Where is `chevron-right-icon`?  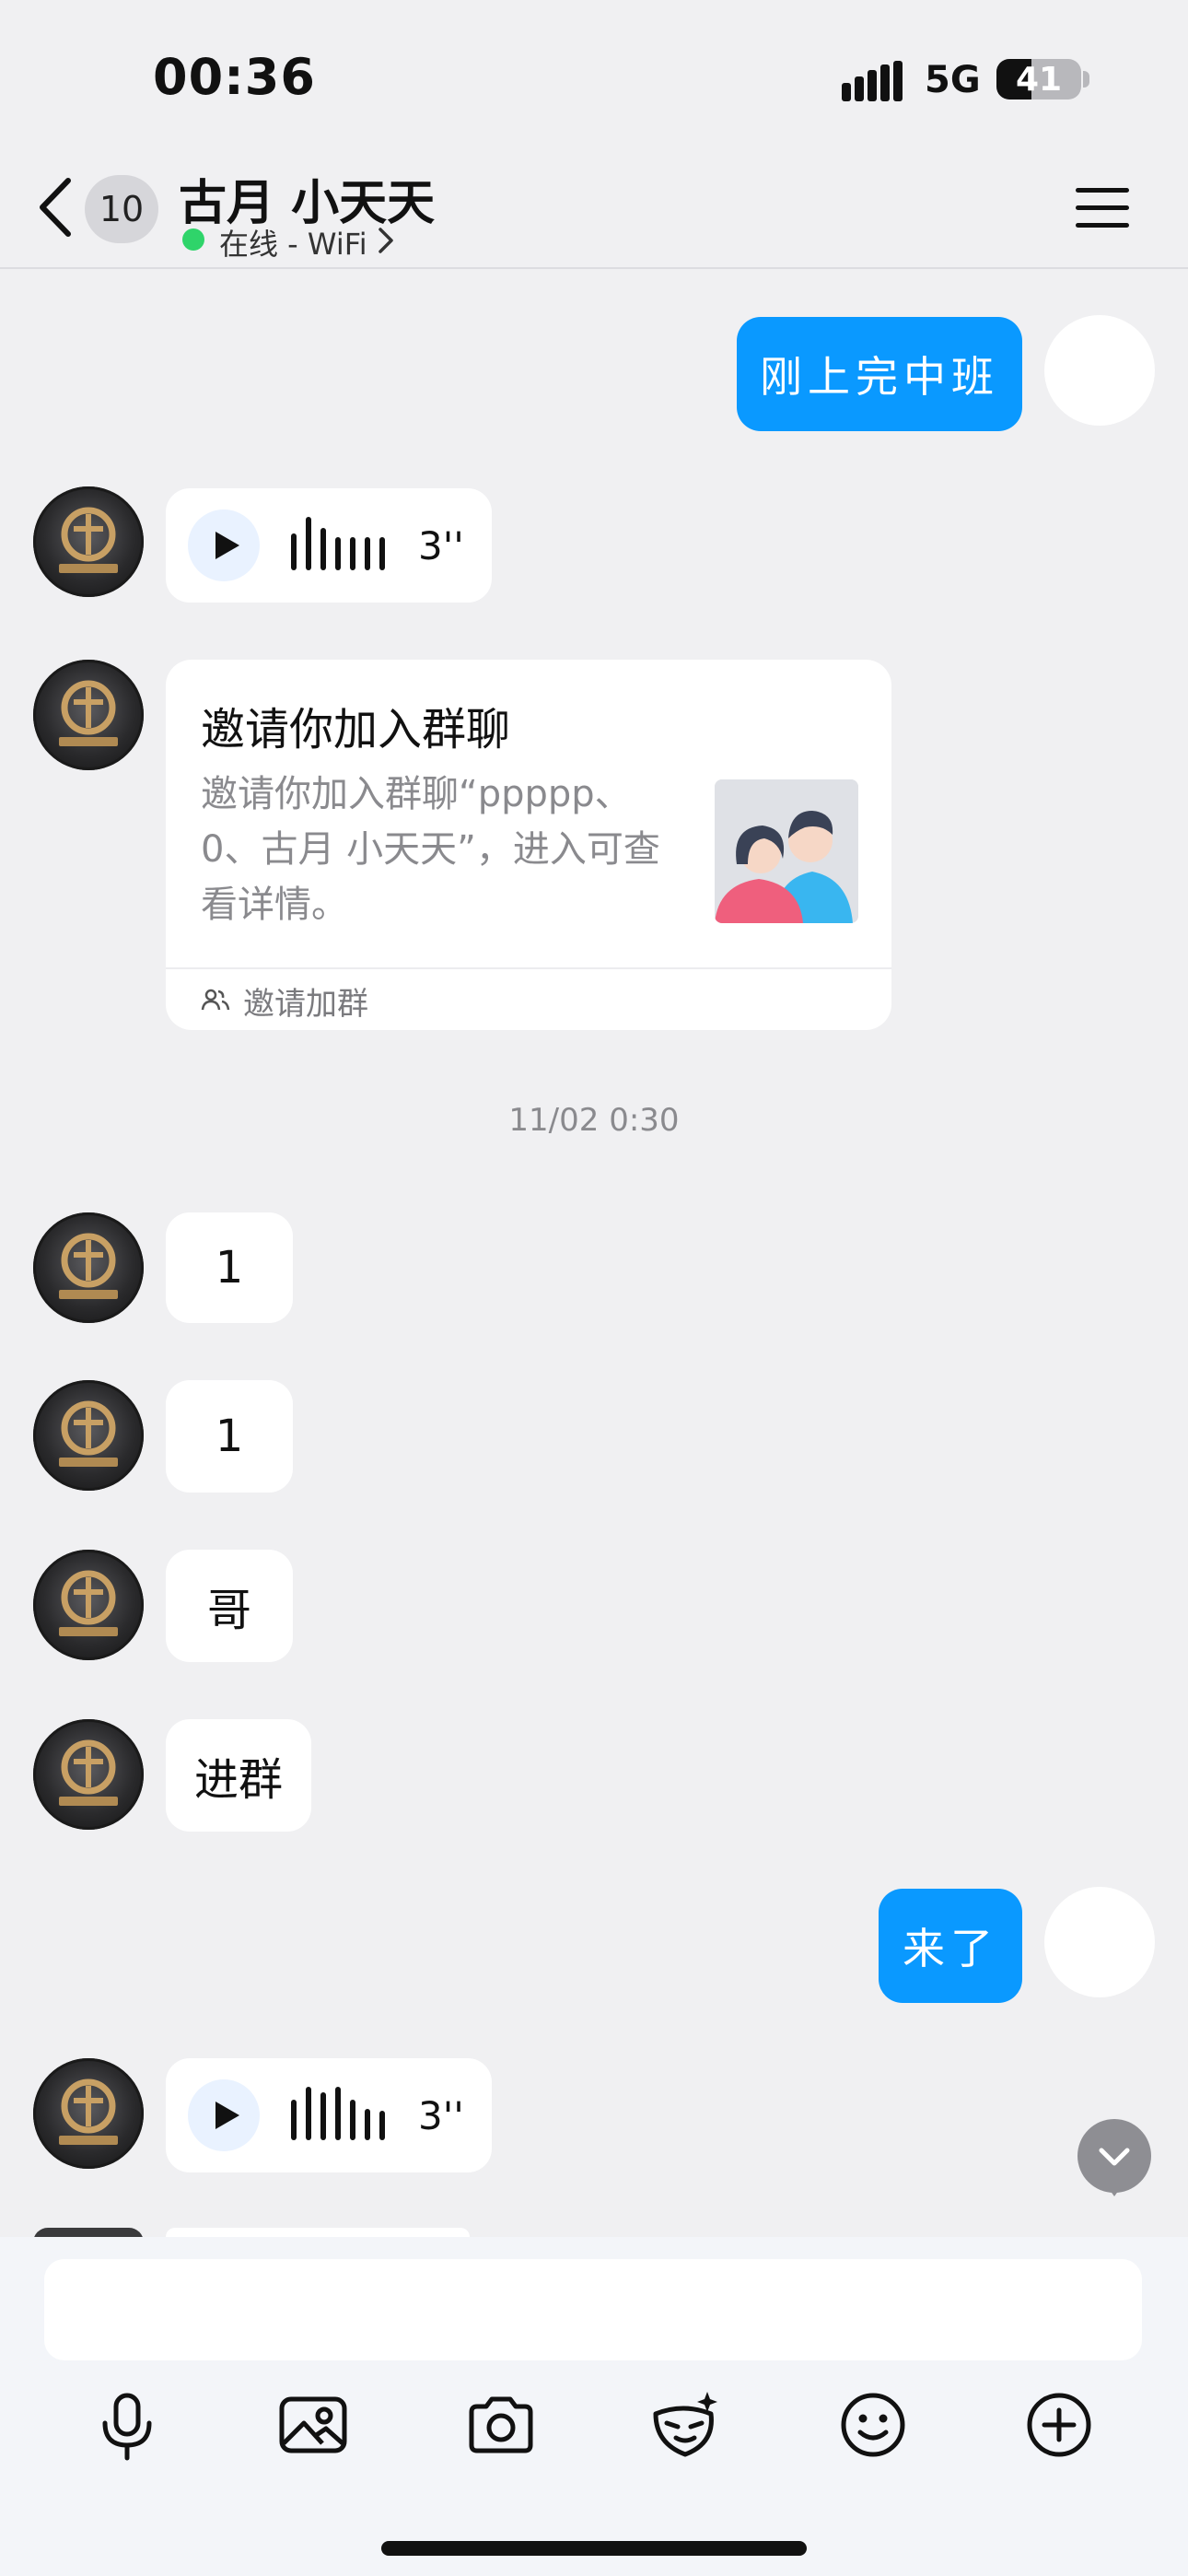 chevron-right-icon is located at coordinates (386, 240).